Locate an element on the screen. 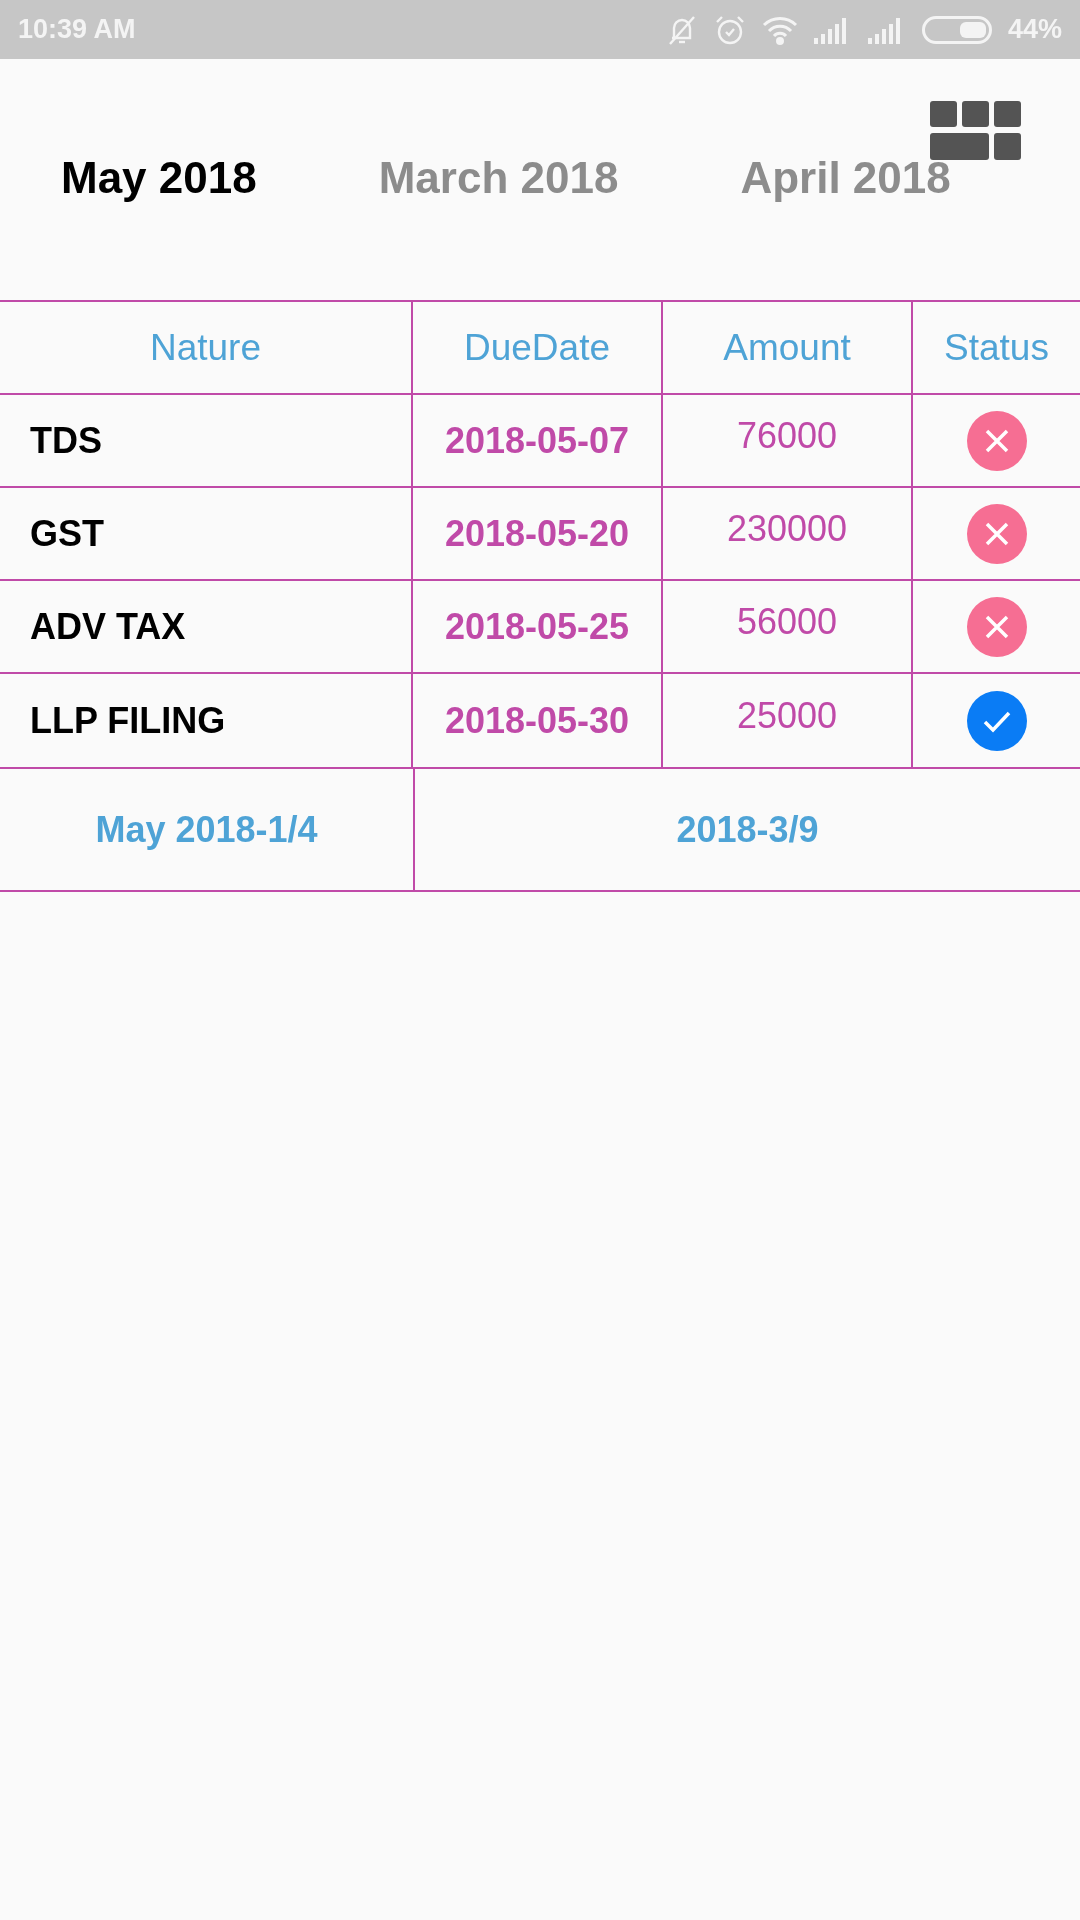 This screenshot has width=1080, height=1920. nature-cell-text: LLP FILING is located at coordinates (128, 720).